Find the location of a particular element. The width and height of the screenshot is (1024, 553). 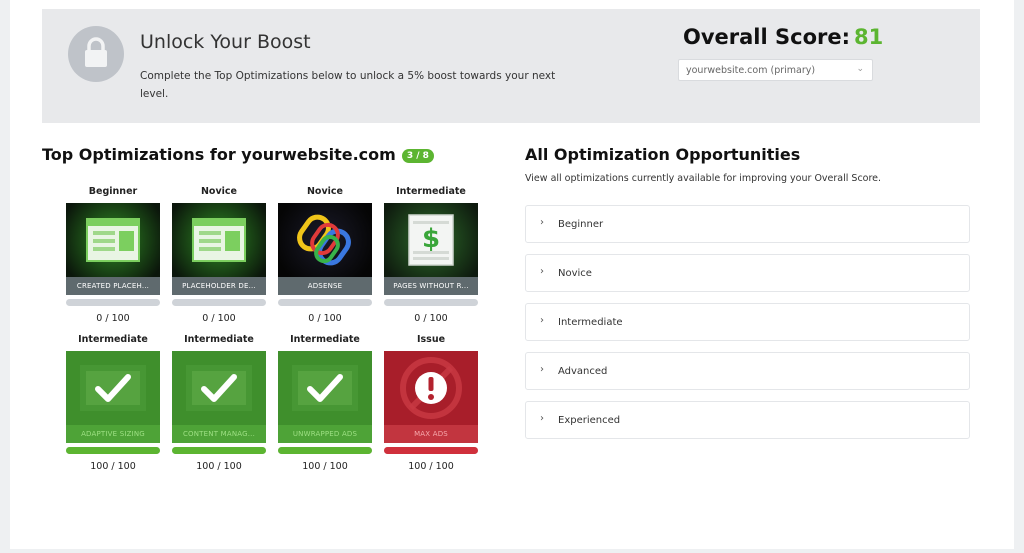

alert-icon is located at coordinates (431, 388).